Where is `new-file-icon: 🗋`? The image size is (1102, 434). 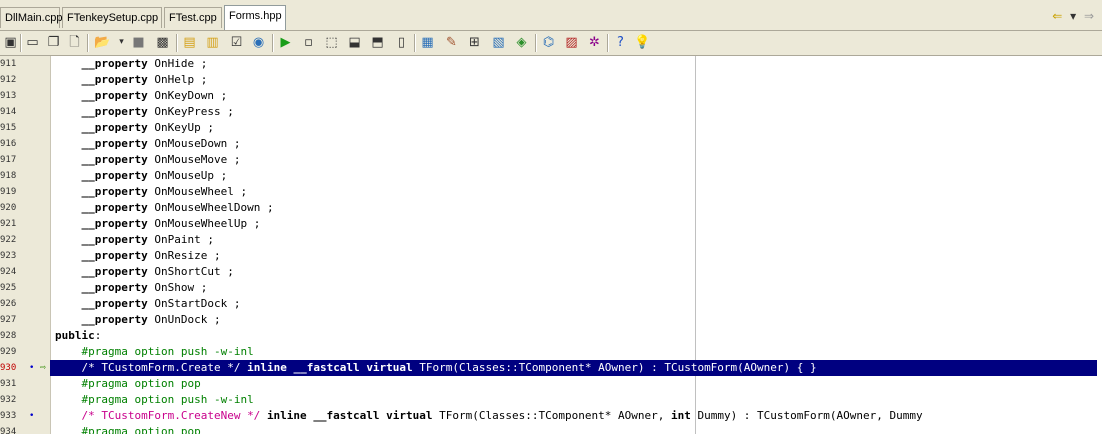
new-file-icon: 🗋 is located at coordinates (74, 42).